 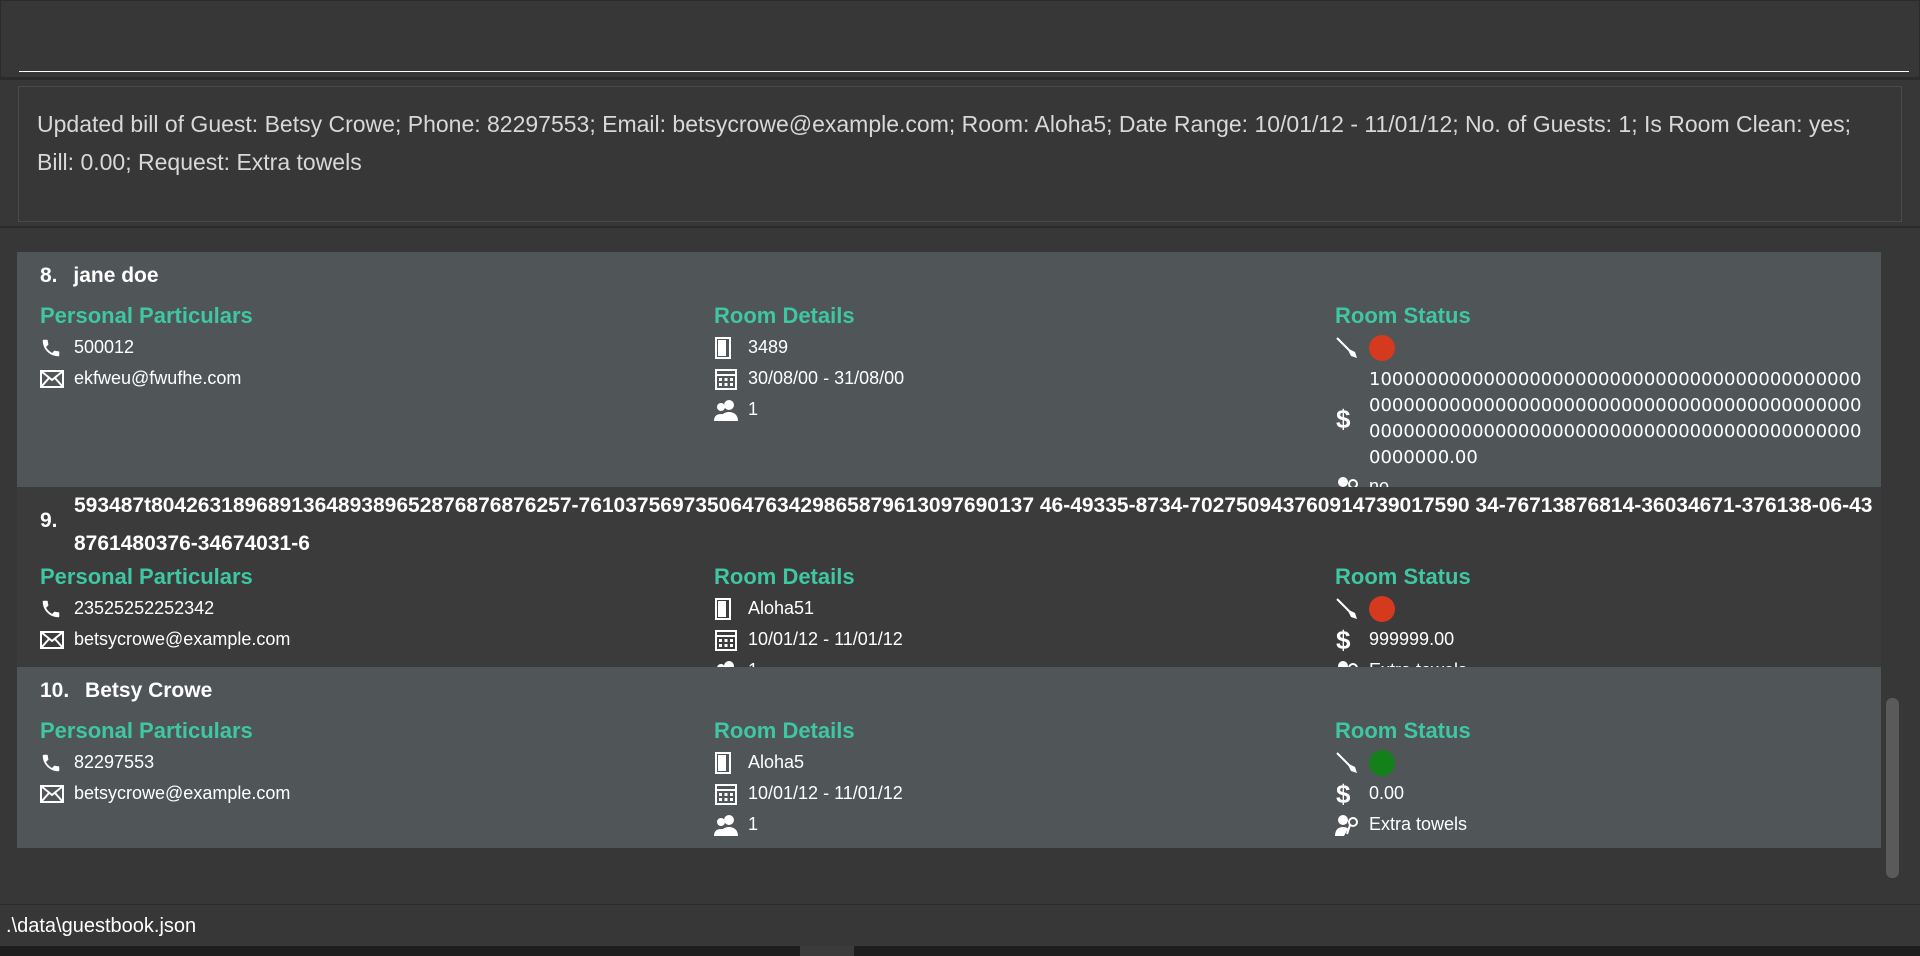 I want to click on room-row: Aloha5, so click(x=1014, y=762).